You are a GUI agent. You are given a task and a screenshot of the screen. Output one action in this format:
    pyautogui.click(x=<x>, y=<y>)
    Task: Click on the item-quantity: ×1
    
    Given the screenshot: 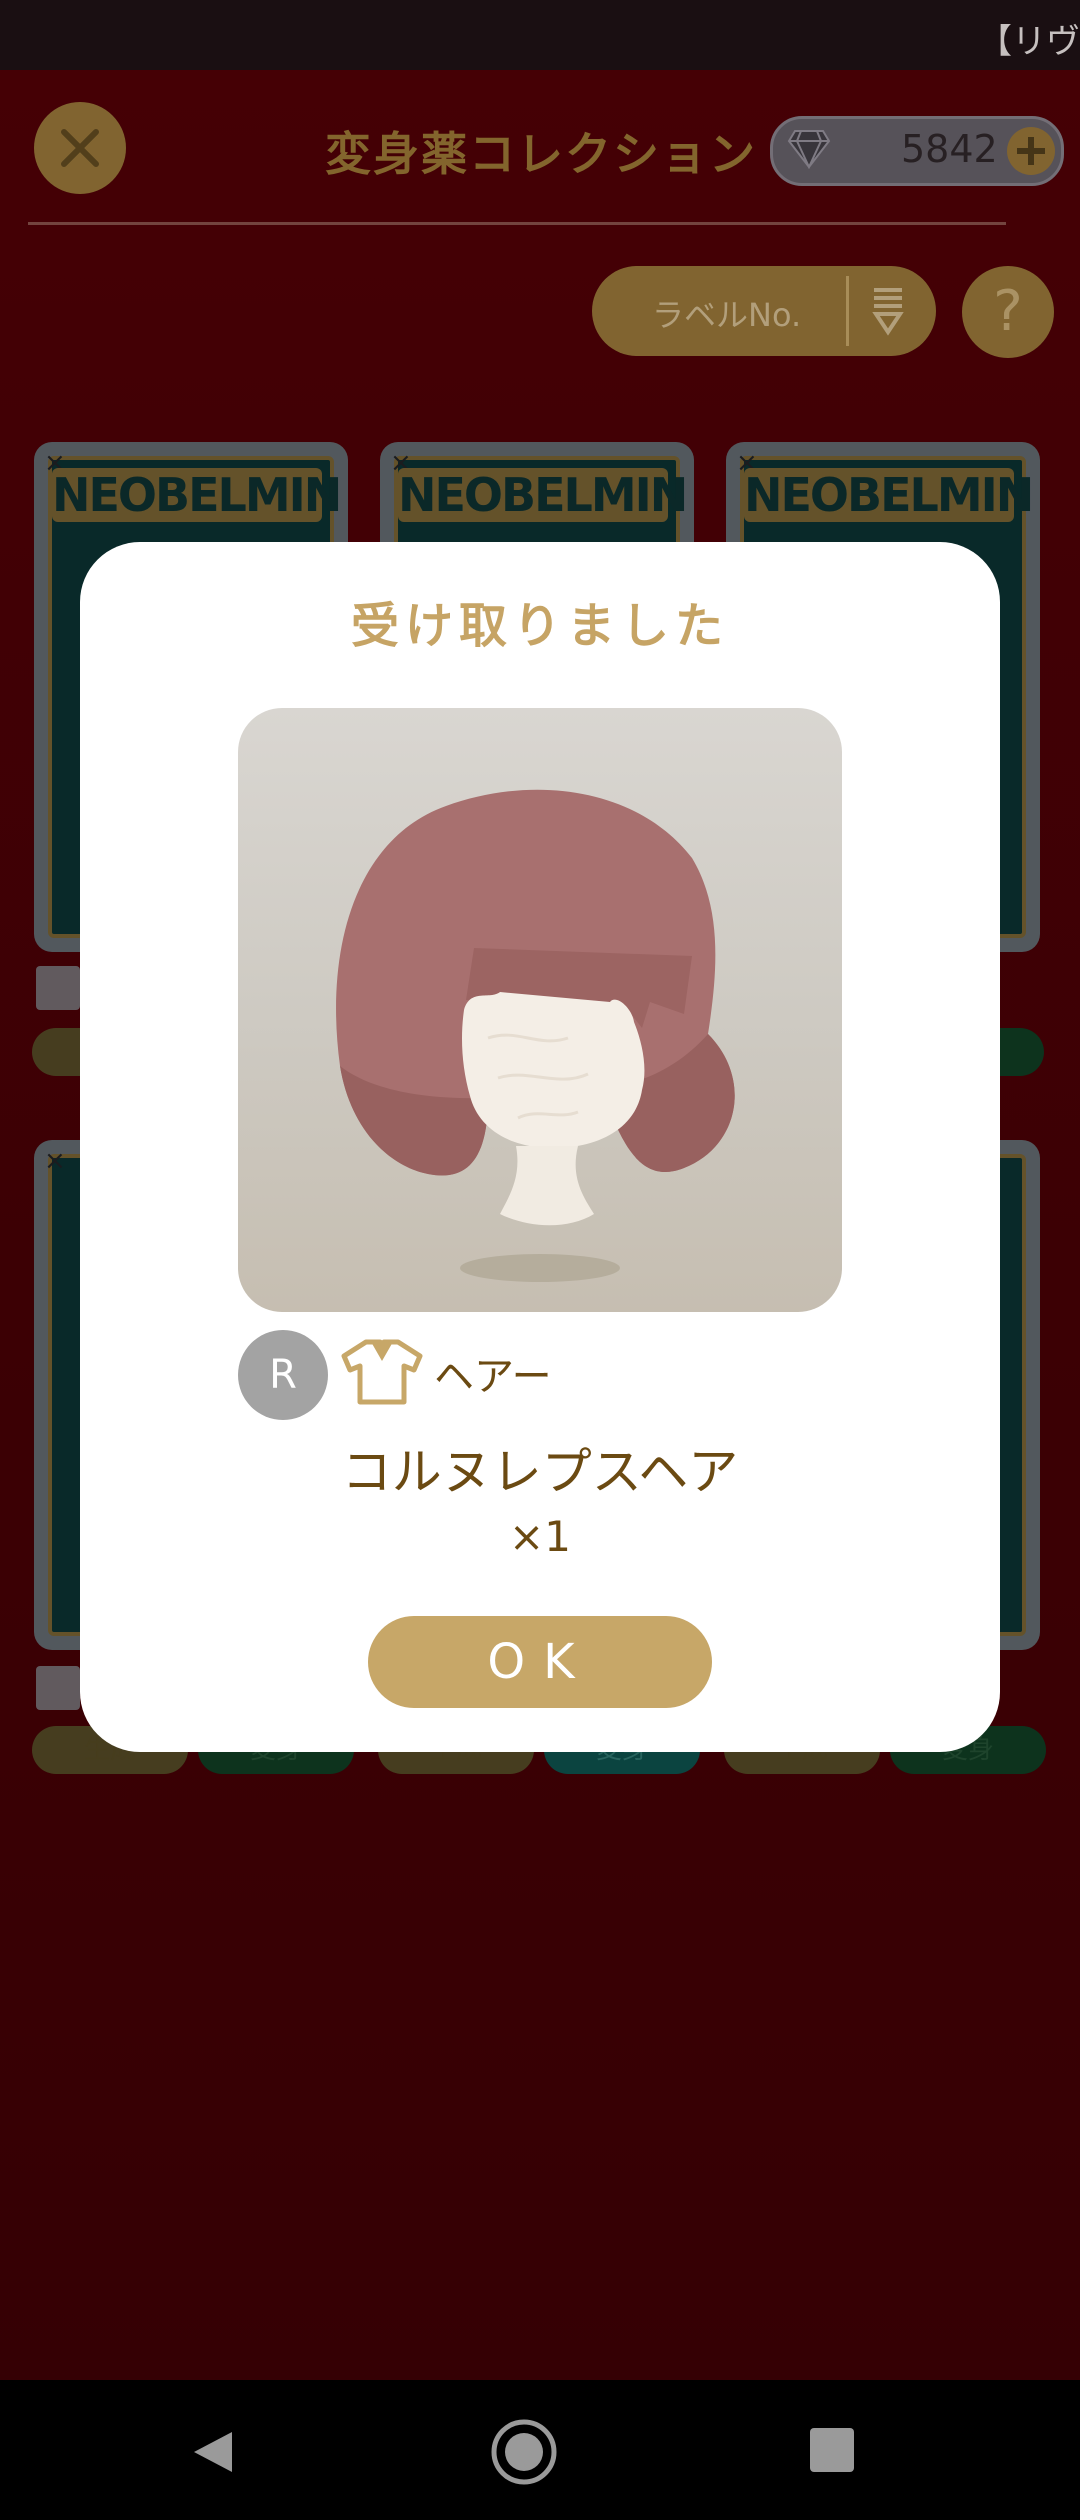 What is the action you would take?
    pyautogui.click(x=540, y=1536)
    